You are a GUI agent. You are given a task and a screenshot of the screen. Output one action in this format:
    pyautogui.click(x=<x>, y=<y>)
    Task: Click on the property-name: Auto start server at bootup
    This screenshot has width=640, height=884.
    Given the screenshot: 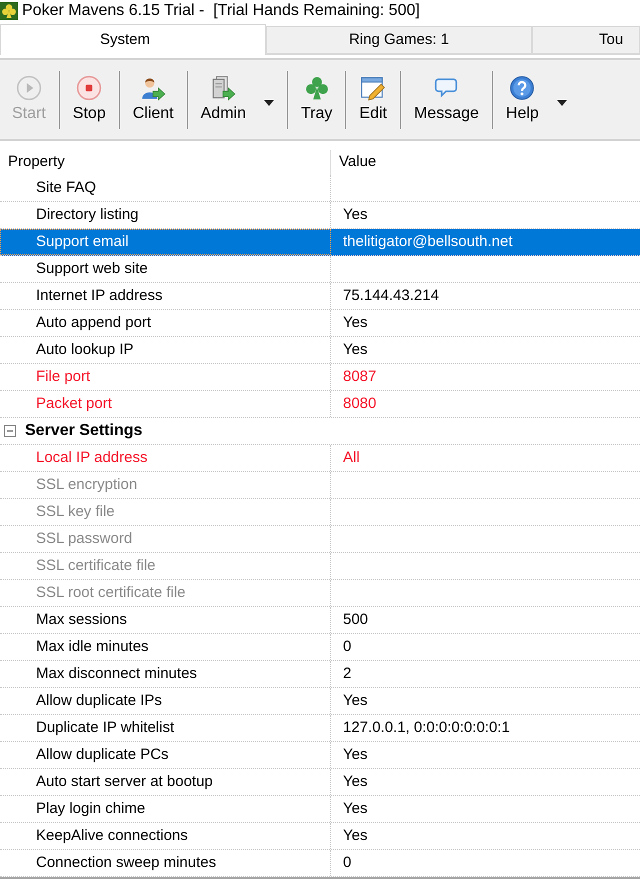 What is the action you would take?
    pyautogui.click(x=124, y=782)
    